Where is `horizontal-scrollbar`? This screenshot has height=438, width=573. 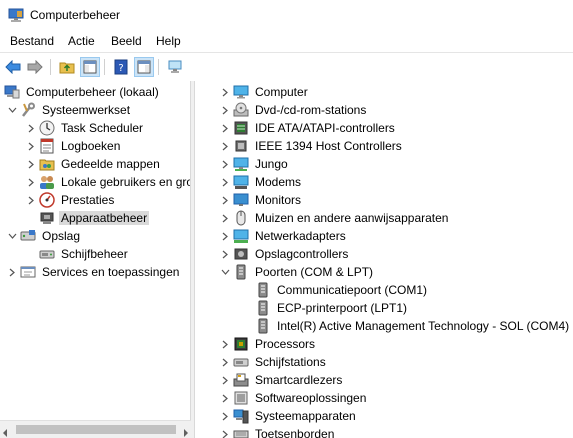 horizontal-scrollbar is located at coordinates (95, 429).